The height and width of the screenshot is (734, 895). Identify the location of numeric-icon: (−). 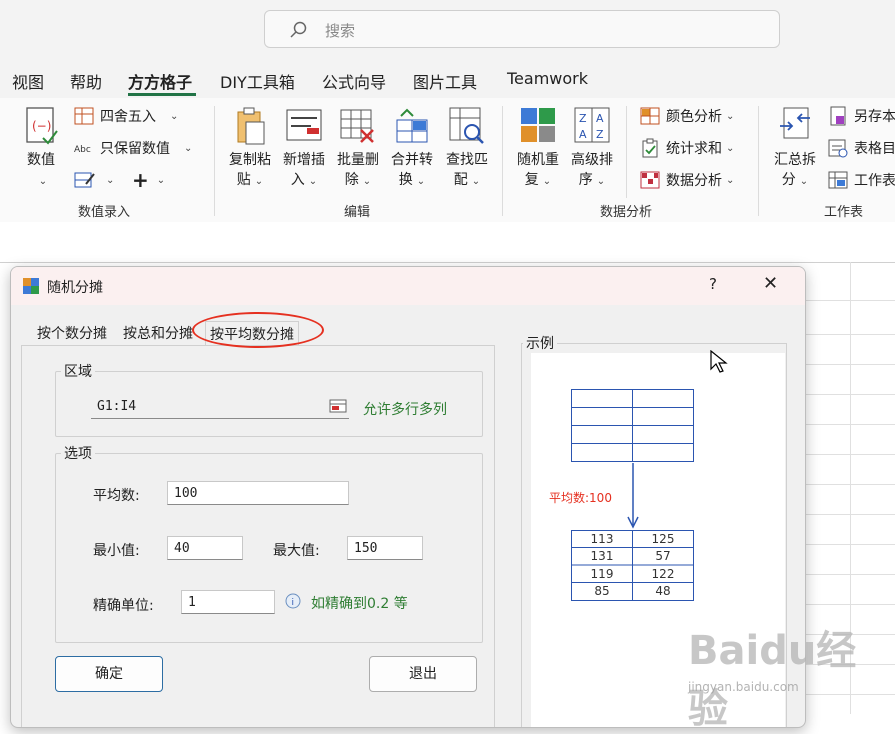
(42, 126).